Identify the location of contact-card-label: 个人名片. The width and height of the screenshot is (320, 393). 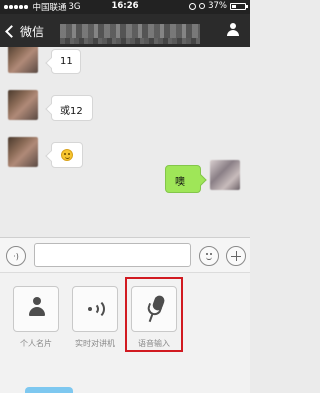
(36, 343).